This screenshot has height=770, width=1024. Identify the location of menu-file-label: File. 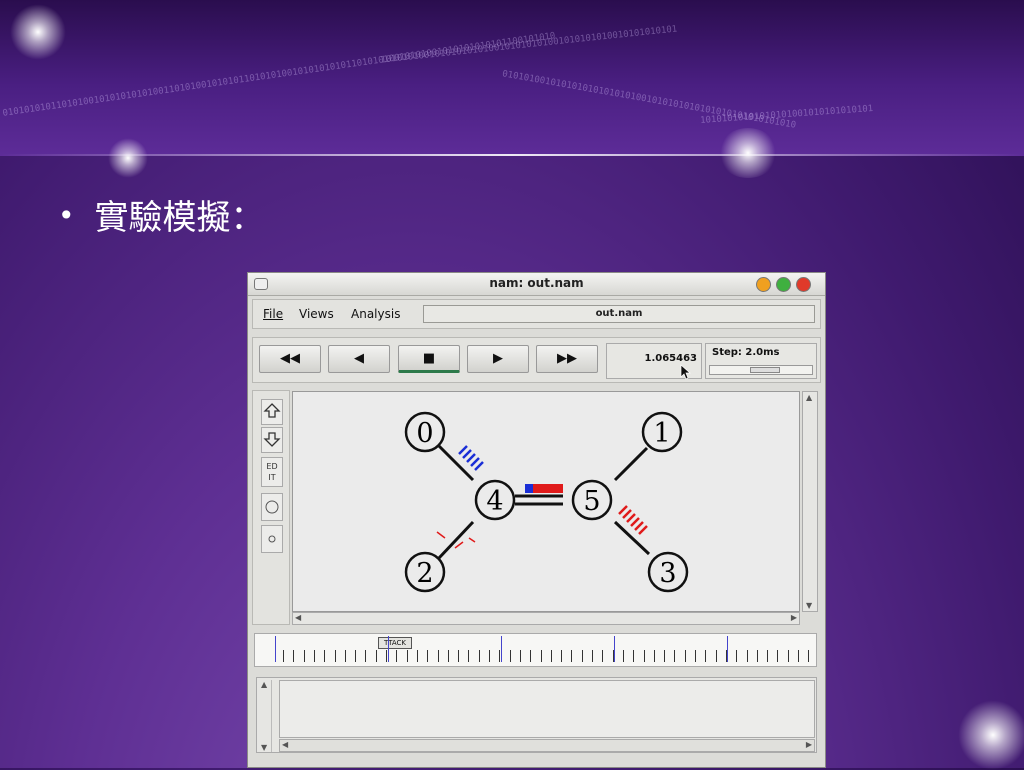
(273, 314).